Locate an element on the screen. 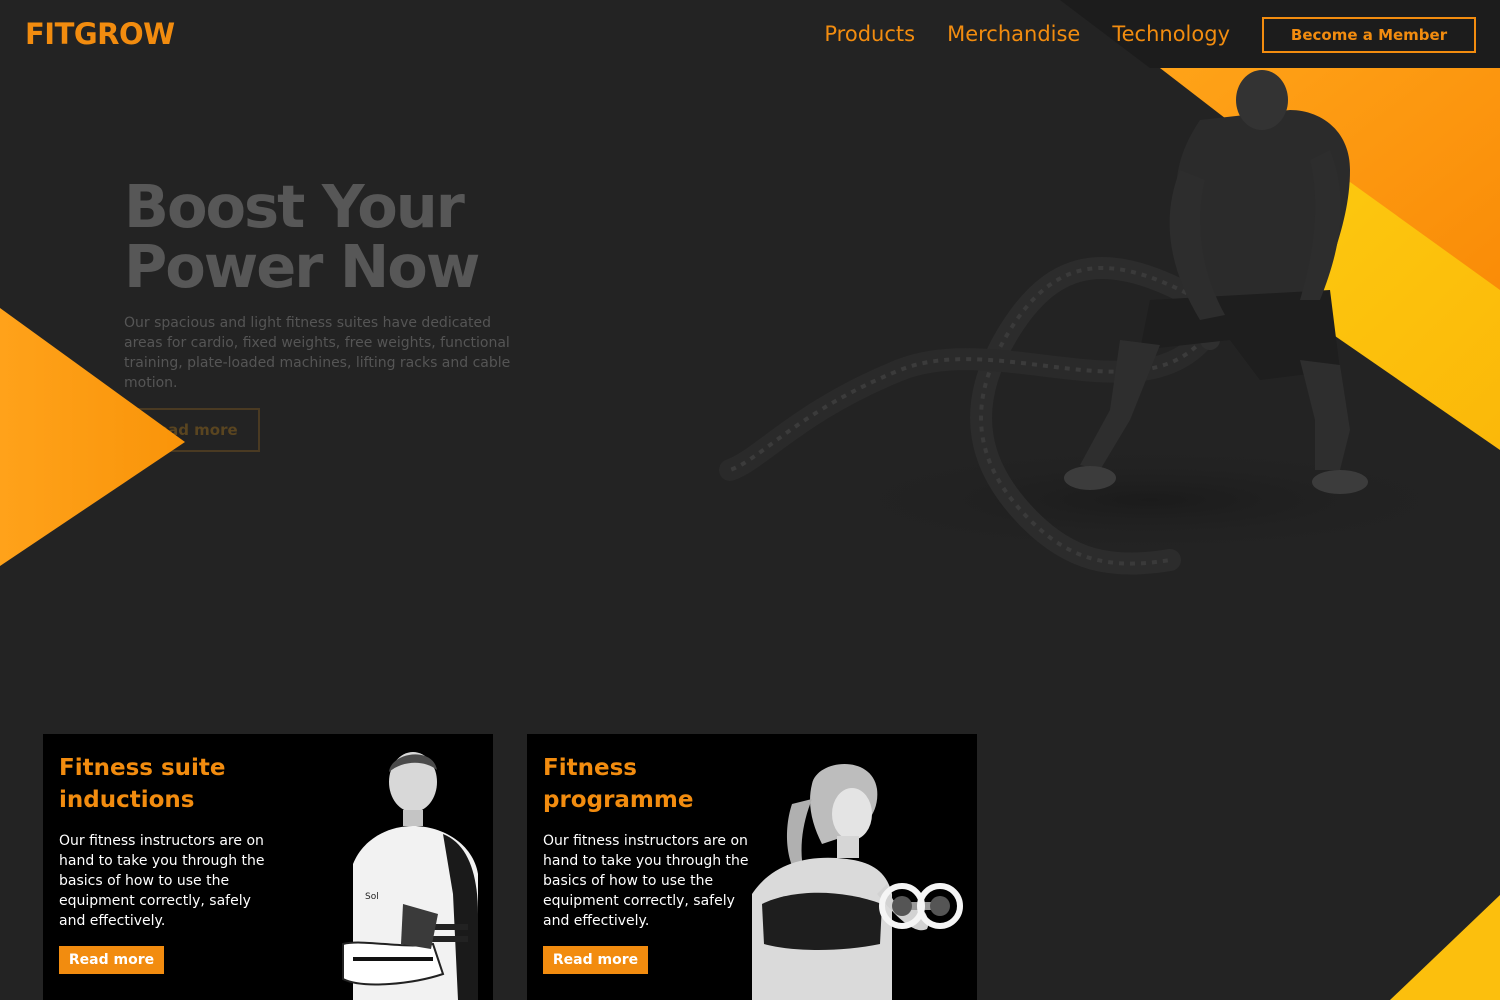  main-nav: Products Merchandise Technology is located at coordinates (1027, 34).